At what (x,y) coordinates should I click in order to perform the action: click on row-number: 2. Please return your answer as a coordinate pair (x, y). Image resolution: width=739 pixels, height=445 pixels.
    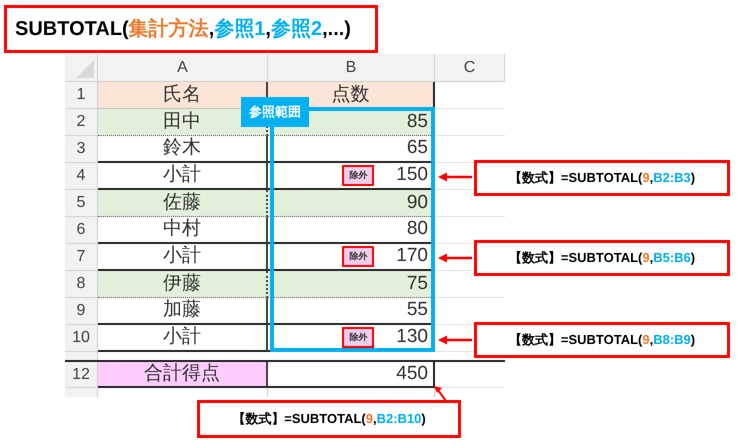
    Looking at the image, I should click on (81, 122).